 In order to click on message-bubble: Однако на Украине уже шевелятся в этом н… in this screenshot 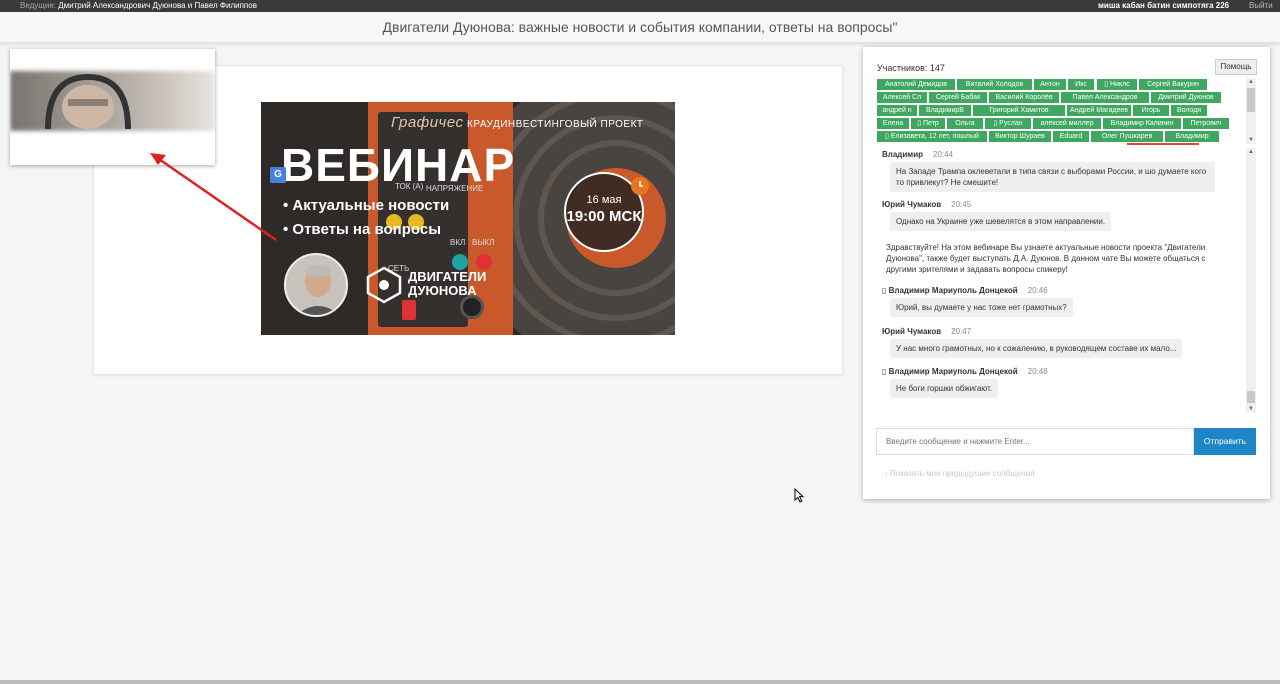, I will do `click(1001, 221)`.